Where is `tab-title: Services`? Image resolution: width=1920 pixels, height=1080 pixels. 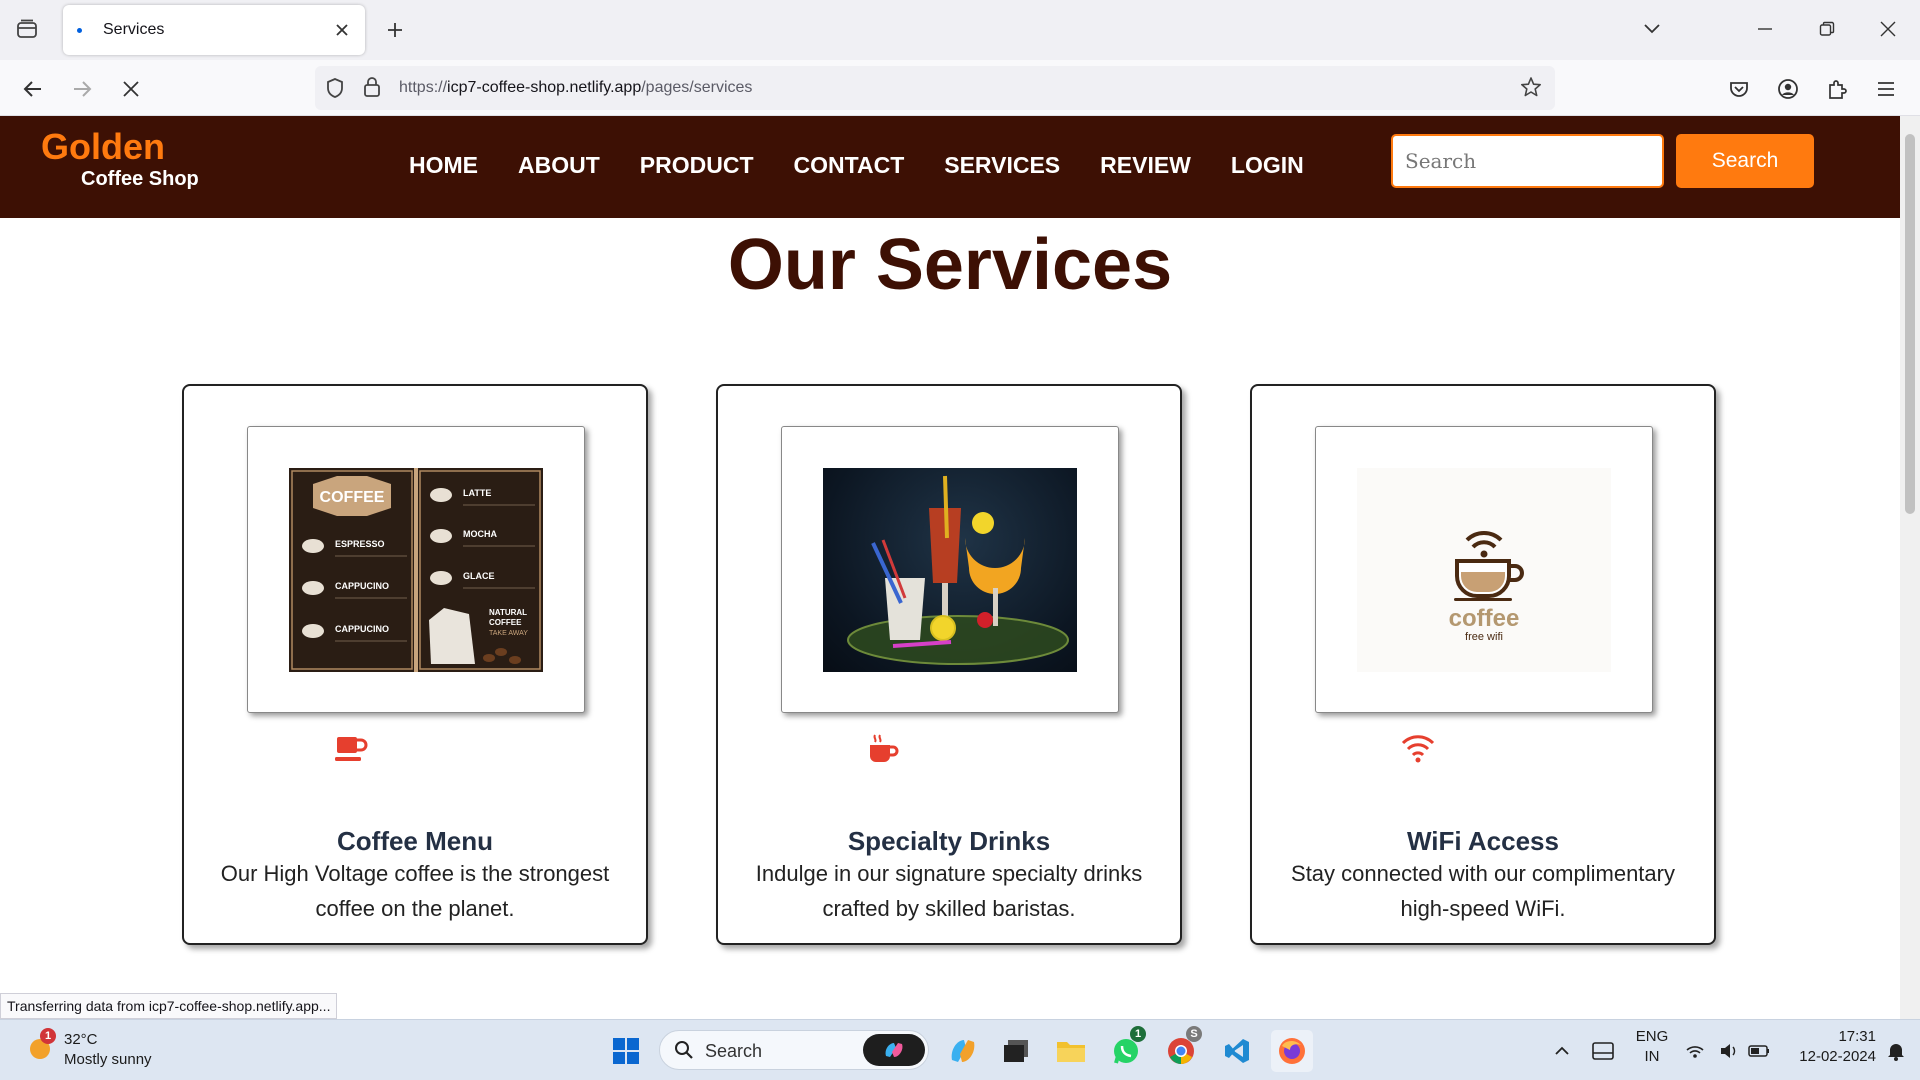 tab-title: Services is located at coordinates (134, 29).